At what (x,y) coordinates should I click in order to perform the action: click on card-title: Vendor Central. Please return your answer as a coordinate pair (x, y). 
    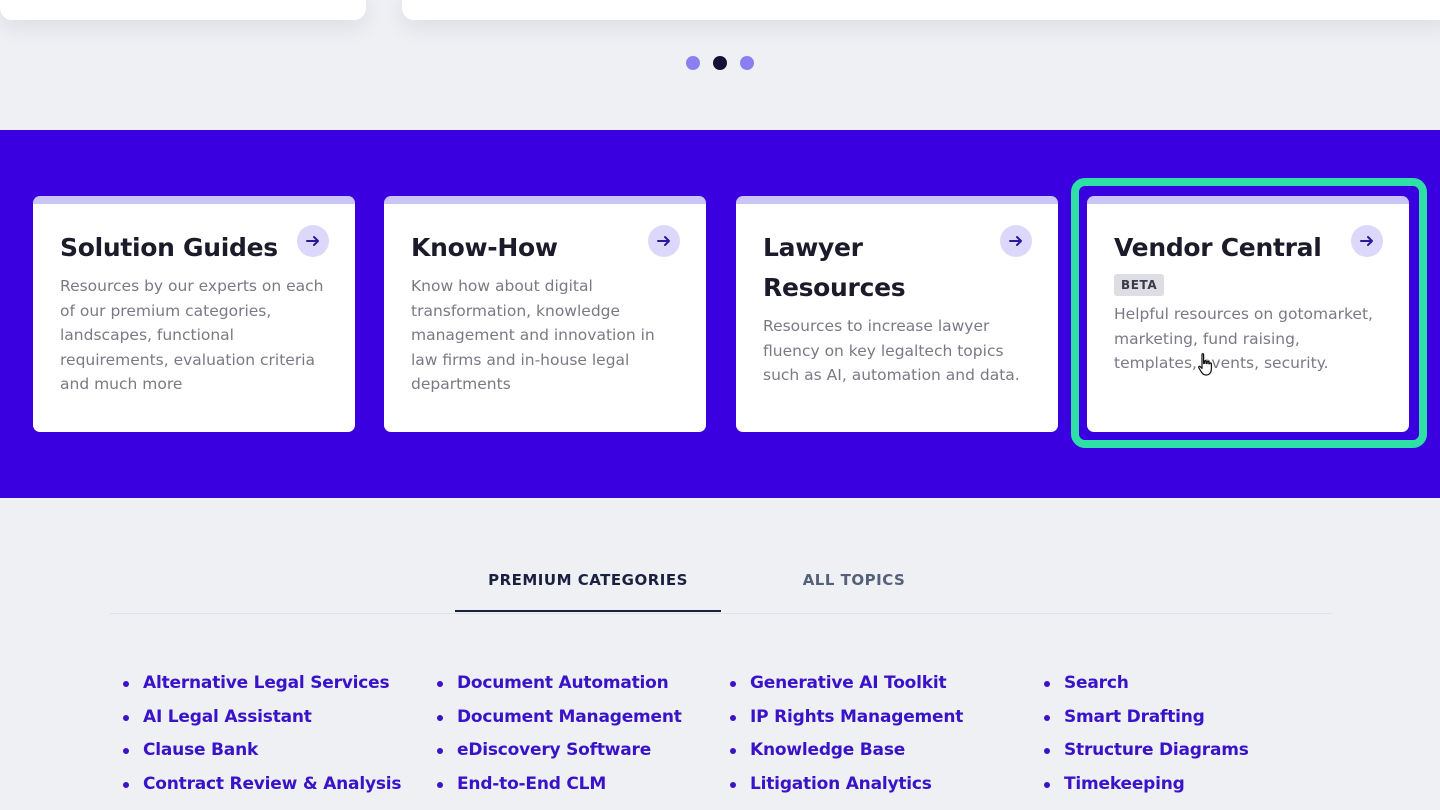
    Looking at the image, I should click on (1218, 247).